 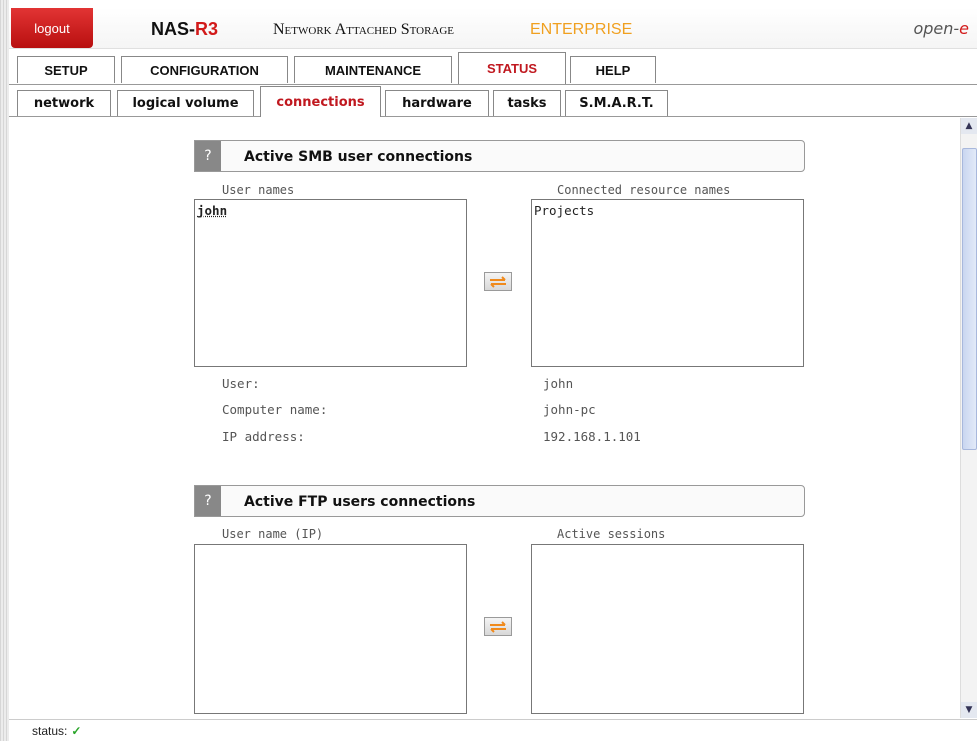 What do you see at coordinates (499, 501) in the screenshot?
I see `ftp-section-header: ? Active FTP users connections` at bounding box center [499, 501].